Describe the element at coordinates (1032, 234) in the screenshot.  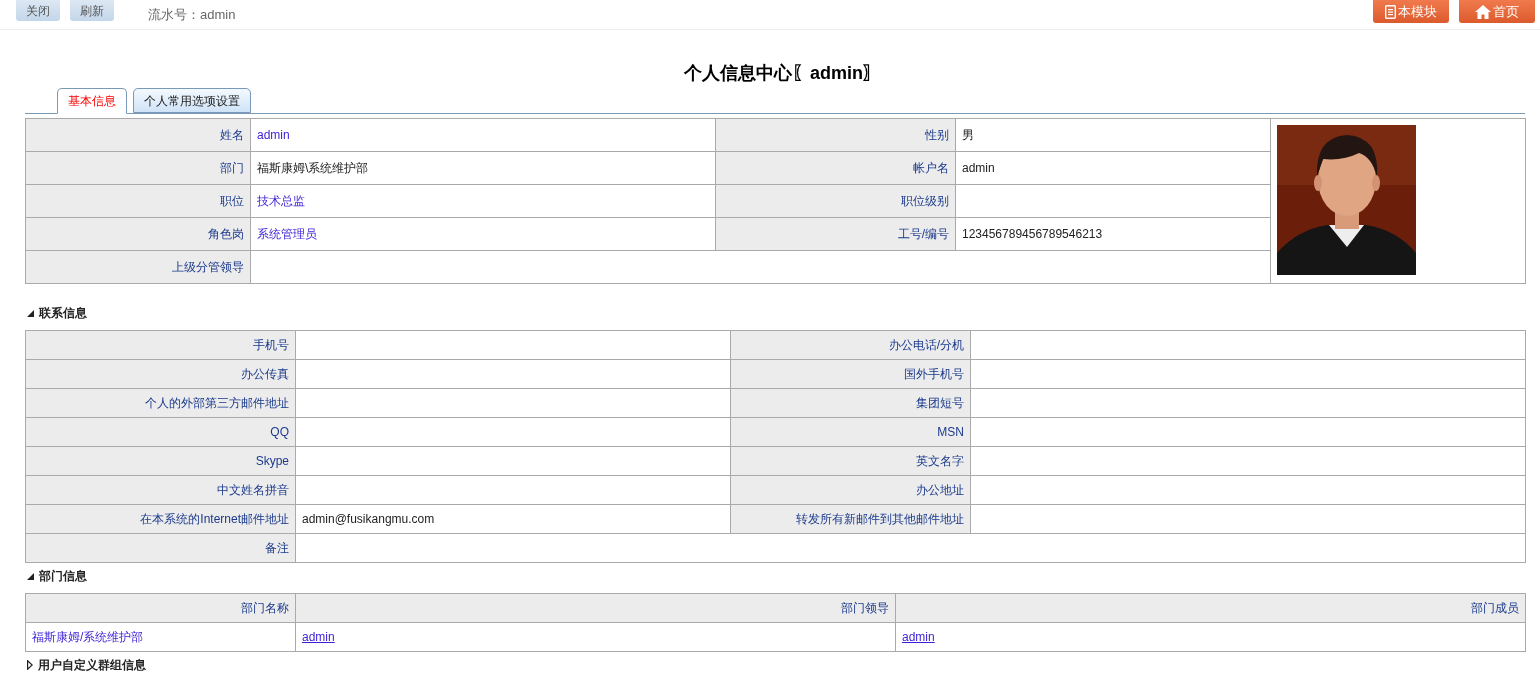
I see `field-value: 123456789456789546213` at that location.